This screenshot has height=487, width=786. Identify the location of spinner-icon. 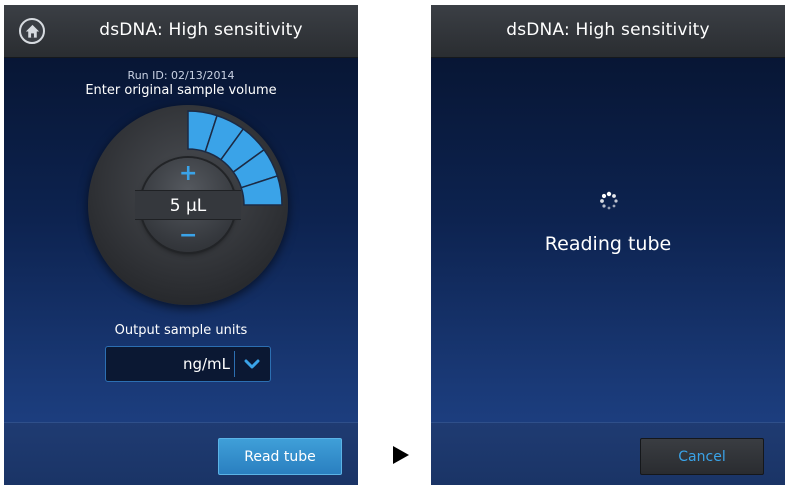
(609, 200).